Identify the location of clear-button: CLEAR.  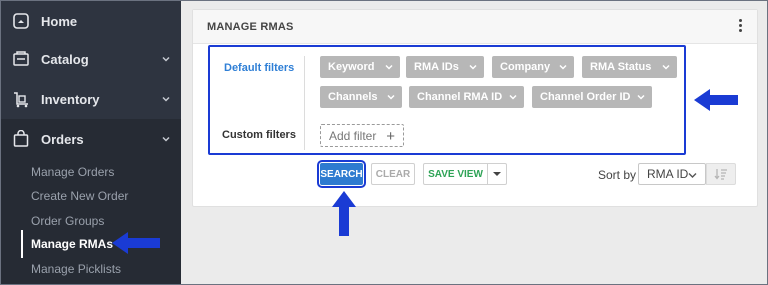
(393, 174).